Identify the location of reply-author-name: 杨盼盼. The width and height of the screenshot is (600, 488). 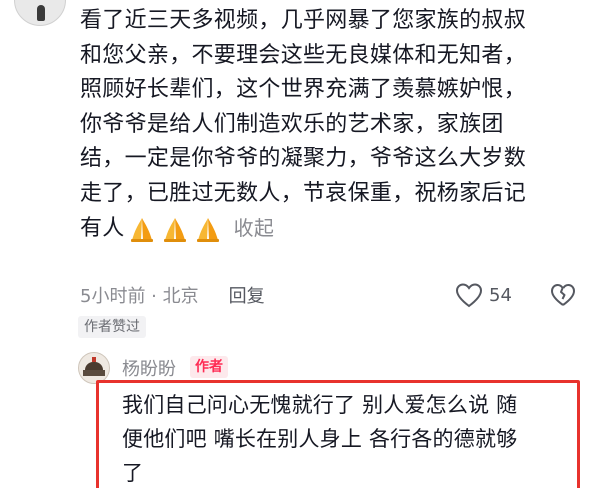
(149, 368).